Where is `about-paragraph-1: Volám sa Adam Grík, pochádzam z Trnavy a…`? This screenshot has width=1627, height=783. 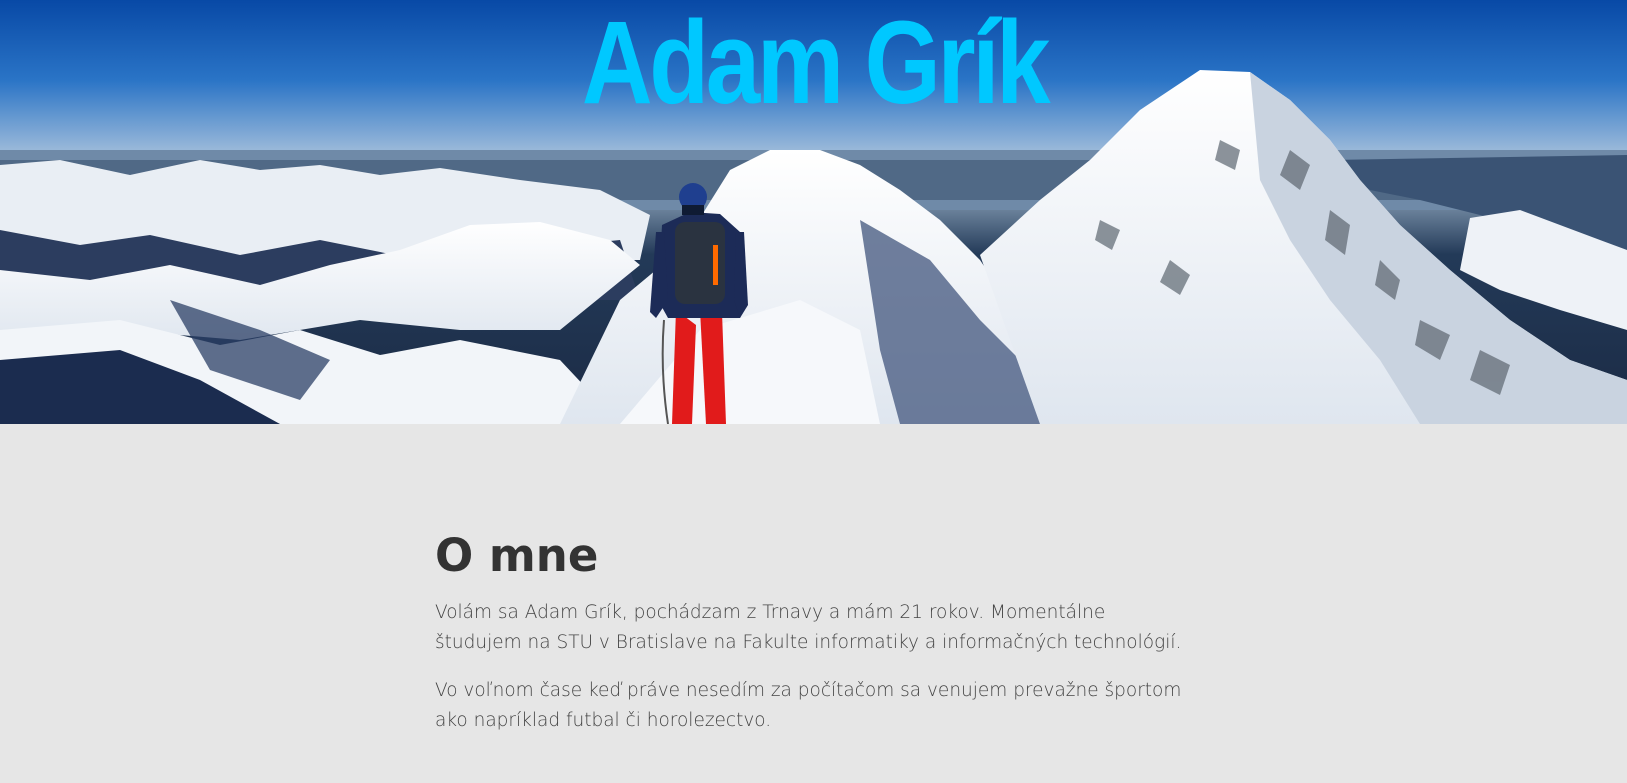 about-paragraph-1: Volám sa Adam Grík, pochádzam z Trnavy a… is located at coordinates (808, 627).